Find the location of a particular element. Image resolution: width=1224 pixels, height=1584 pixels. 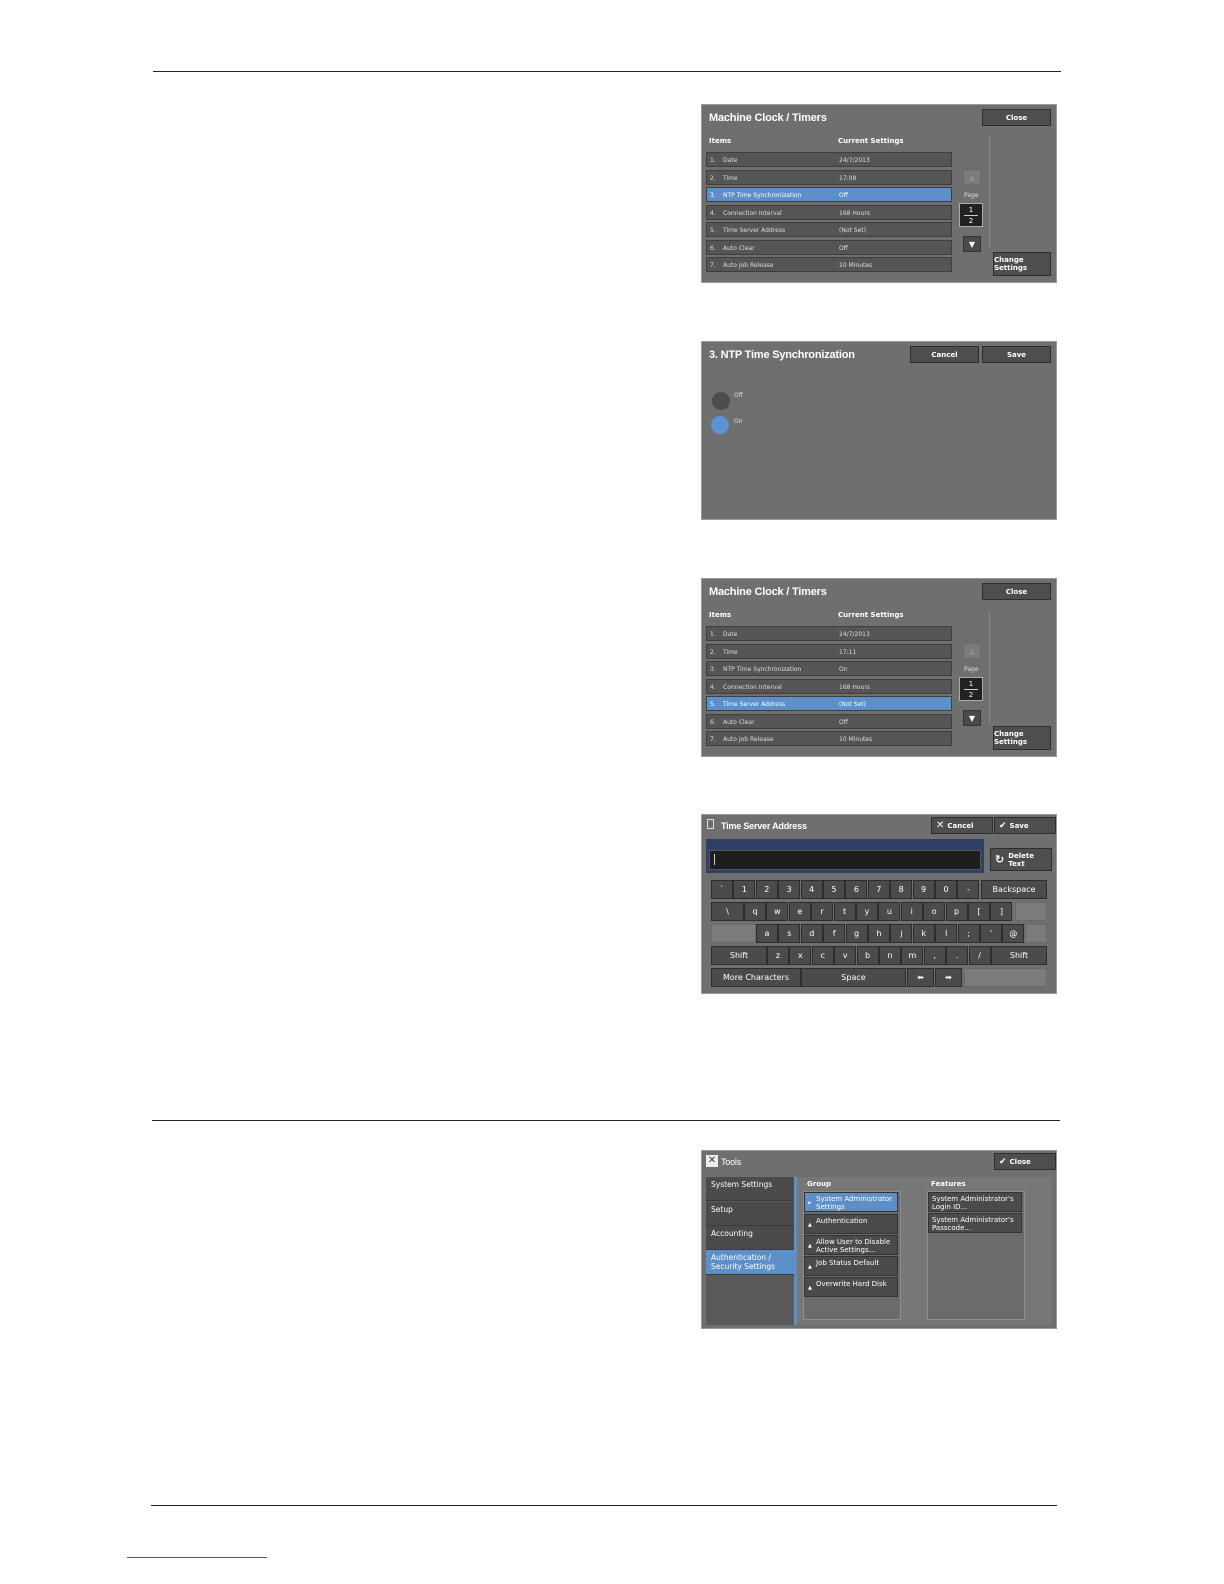

key: s is located at coordinates (789, 933).